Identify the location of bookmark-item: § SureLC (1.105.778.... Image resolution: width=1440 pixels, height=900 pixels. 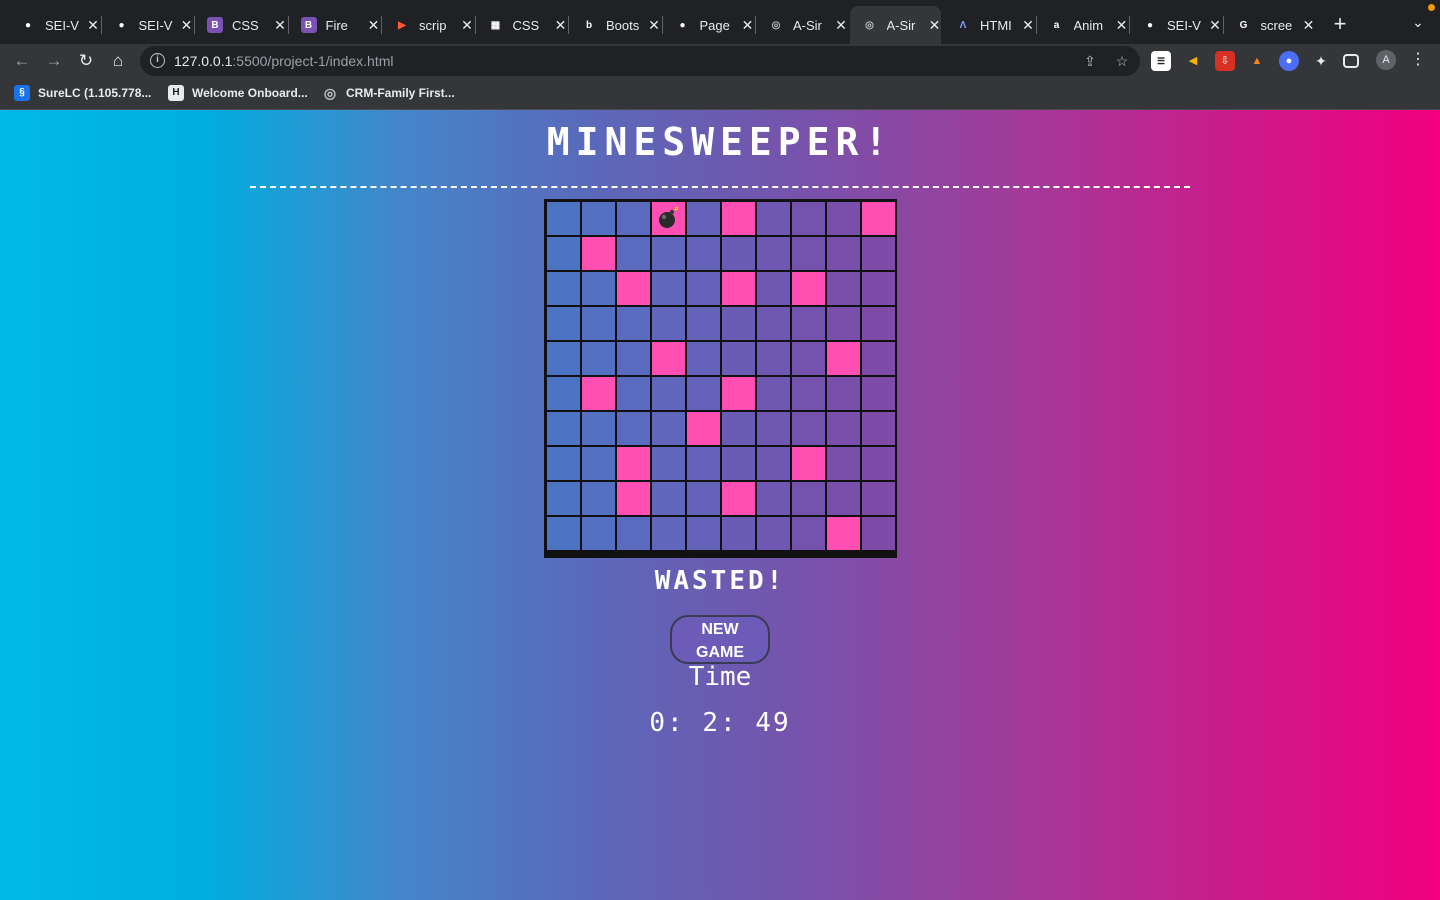
(82, 93).